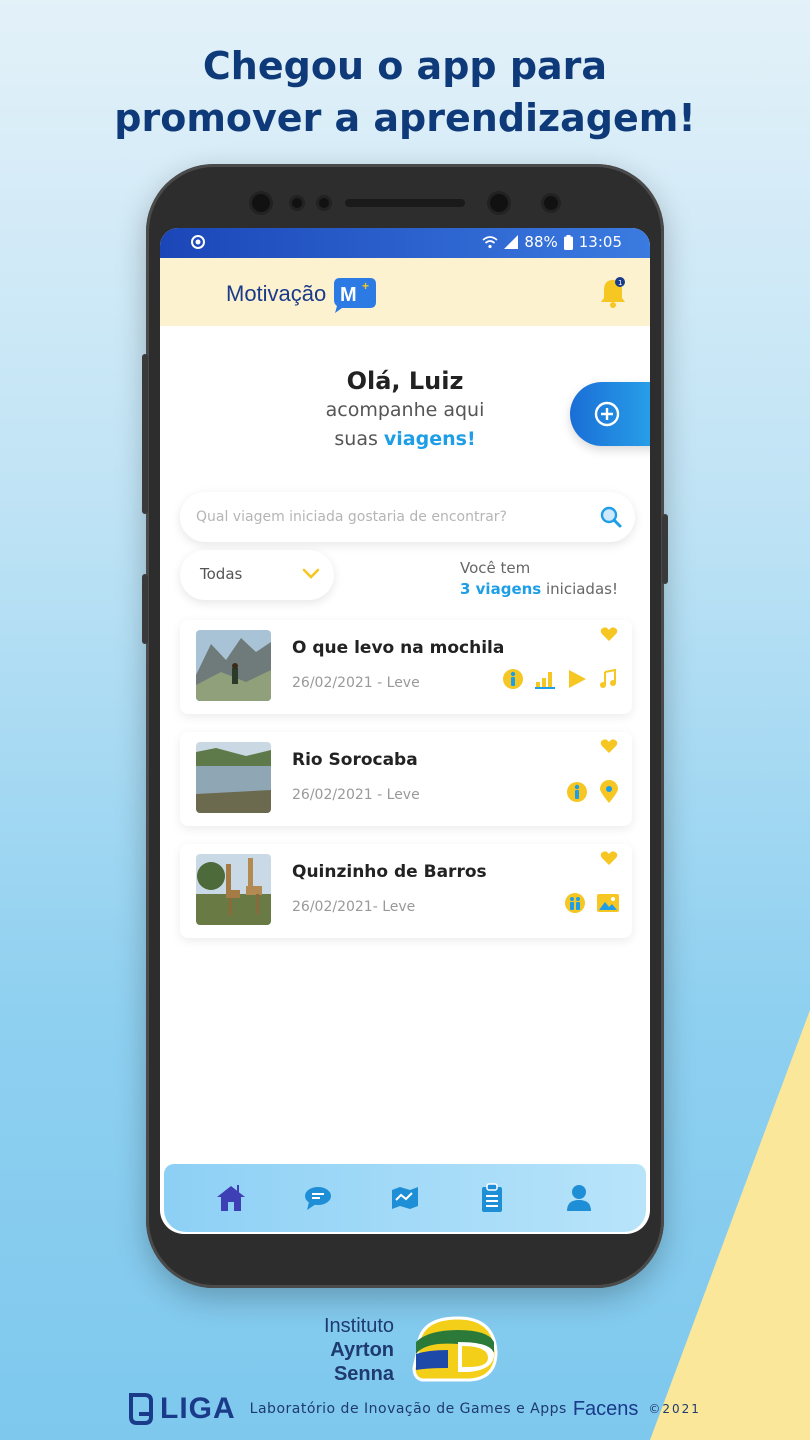  Describe the element at coordinates (386, 517) in the screenshot. I see `search-input` at that location.